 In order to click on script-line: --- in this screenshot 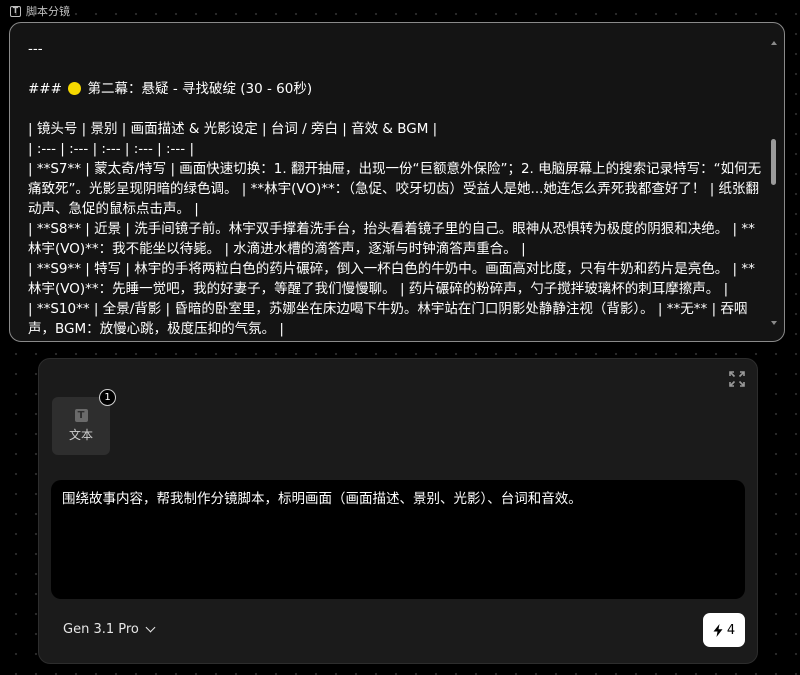, I will do `click(35, 49)`.